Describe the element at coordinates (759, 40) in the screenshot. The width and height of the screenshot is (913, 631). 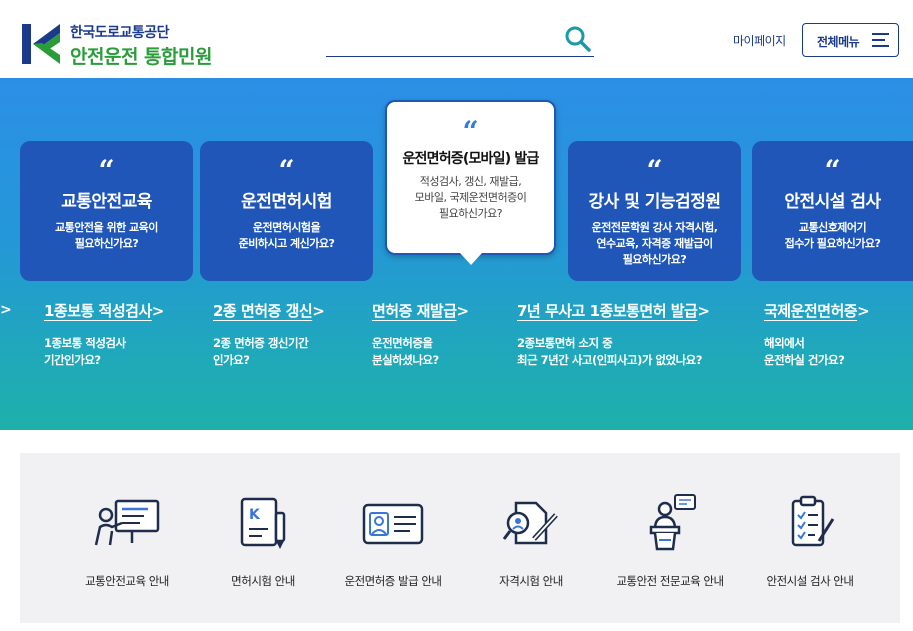
I see `mypage-link: 마이페이지` at that location.